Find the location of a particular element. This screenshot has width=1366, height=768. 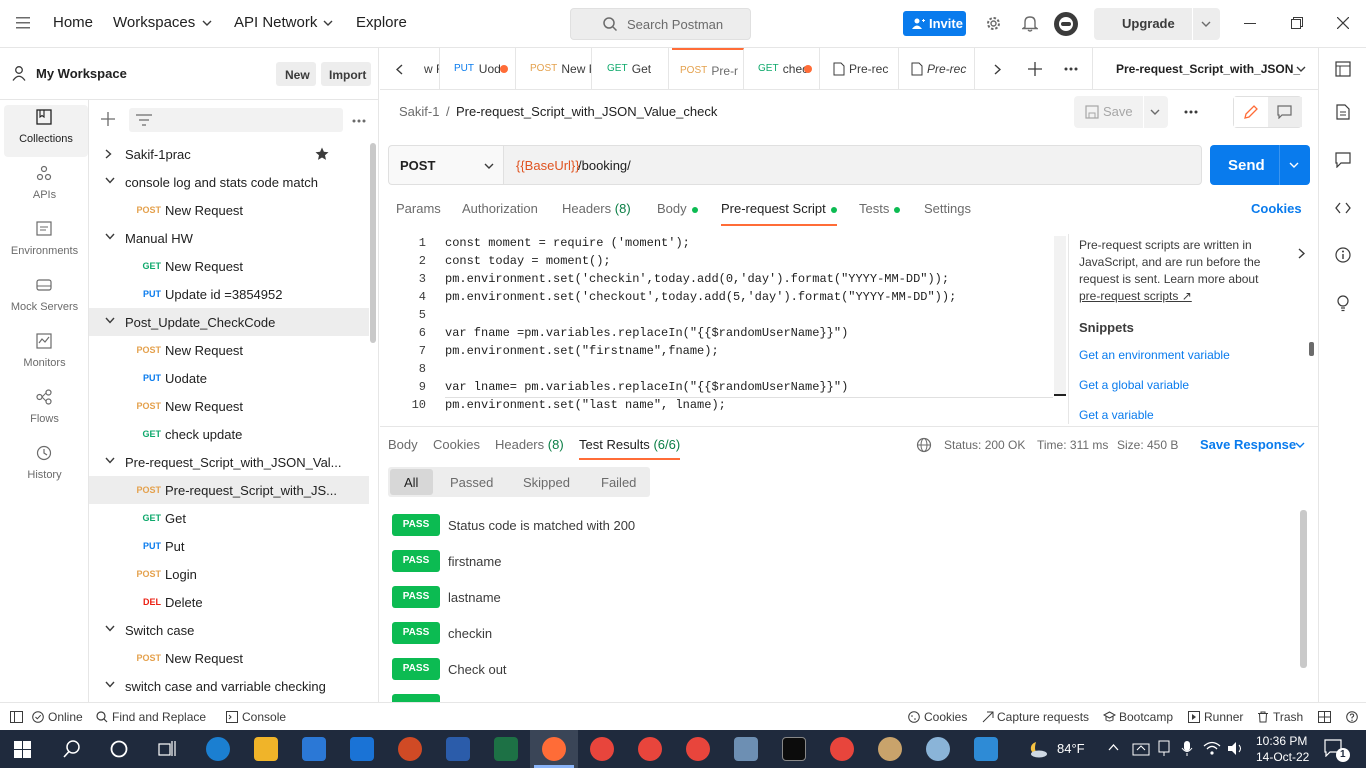

documentation-icon is located at coordinates (1343, 112).